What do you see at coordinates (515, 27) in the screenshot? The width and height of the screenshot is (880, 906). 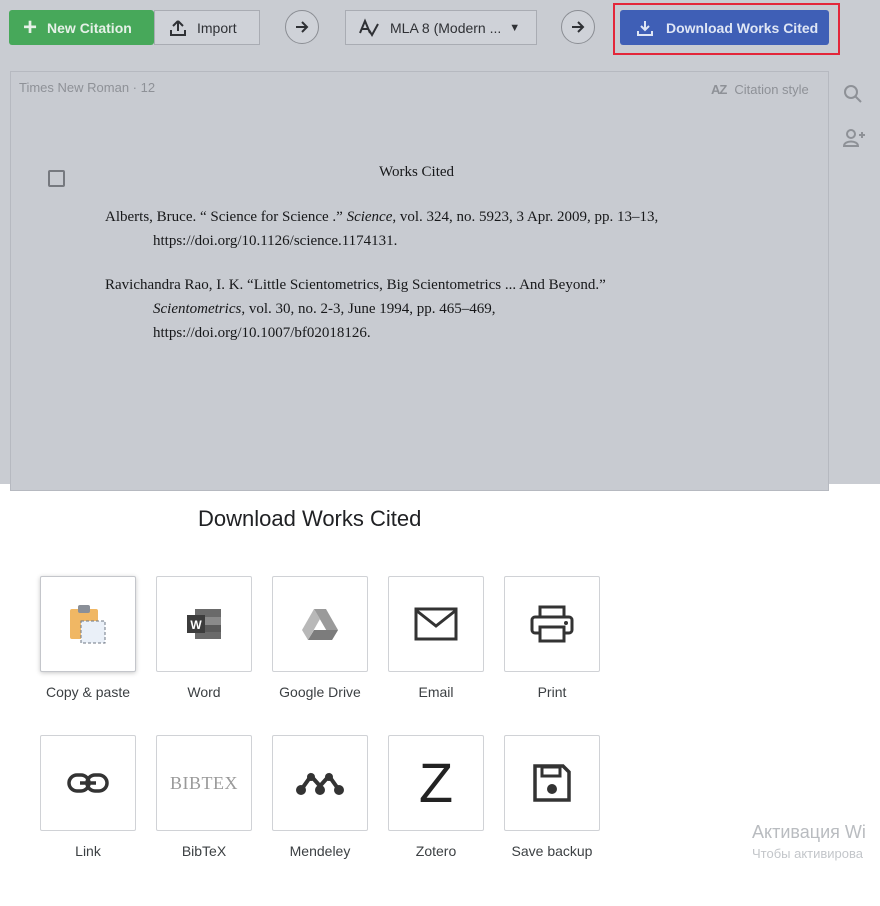 I see `chevron-down-icon: ▼` at bounding box center [515, 27].